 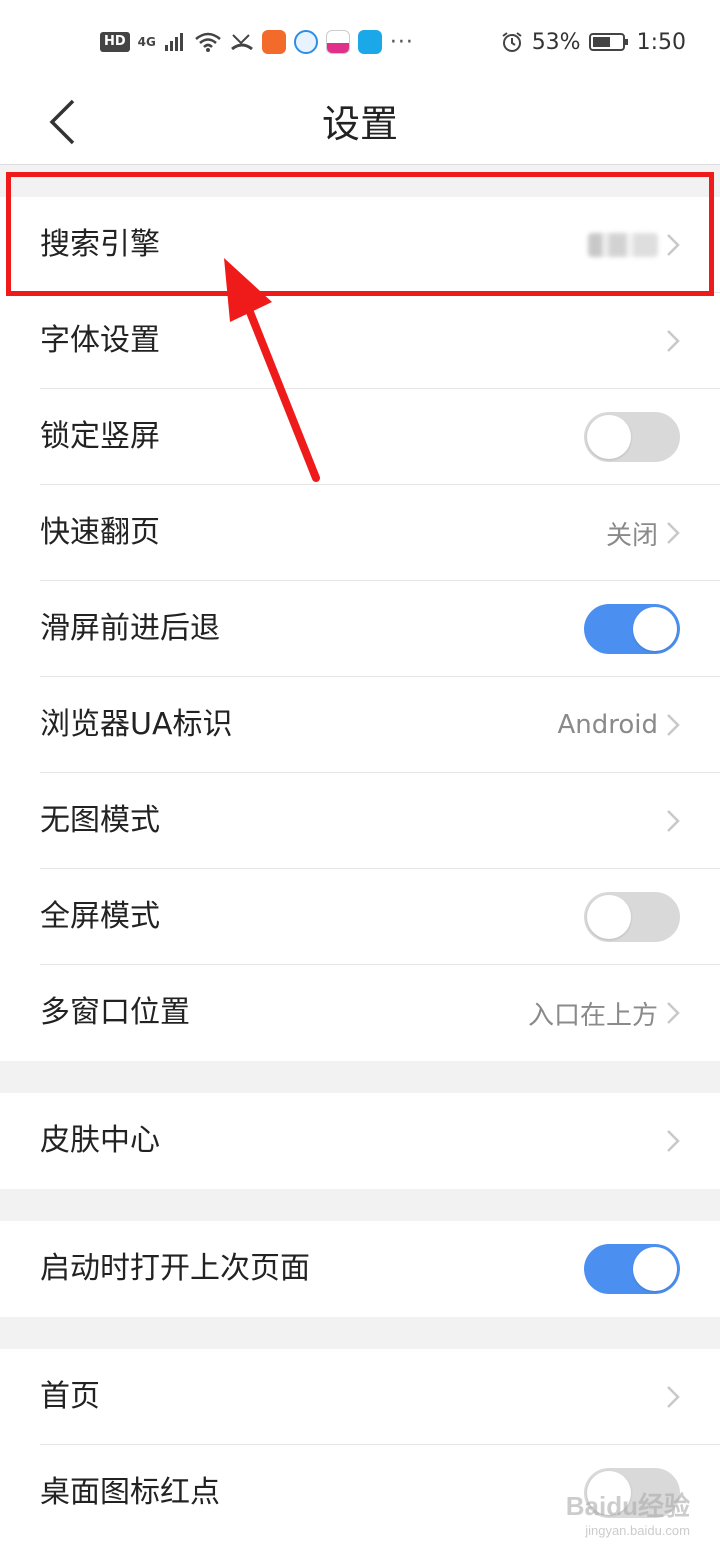 What do you see at coordinates (136, 724) in the screenshot?
I see `row-label: 浏览器UA标识` at bounding box center [136, 724].